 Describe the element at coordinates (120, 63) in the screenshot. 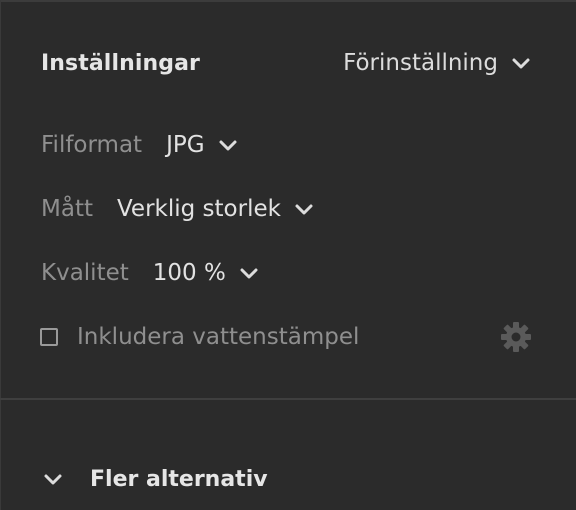

I see `settings-title: Inställningar` at that location.